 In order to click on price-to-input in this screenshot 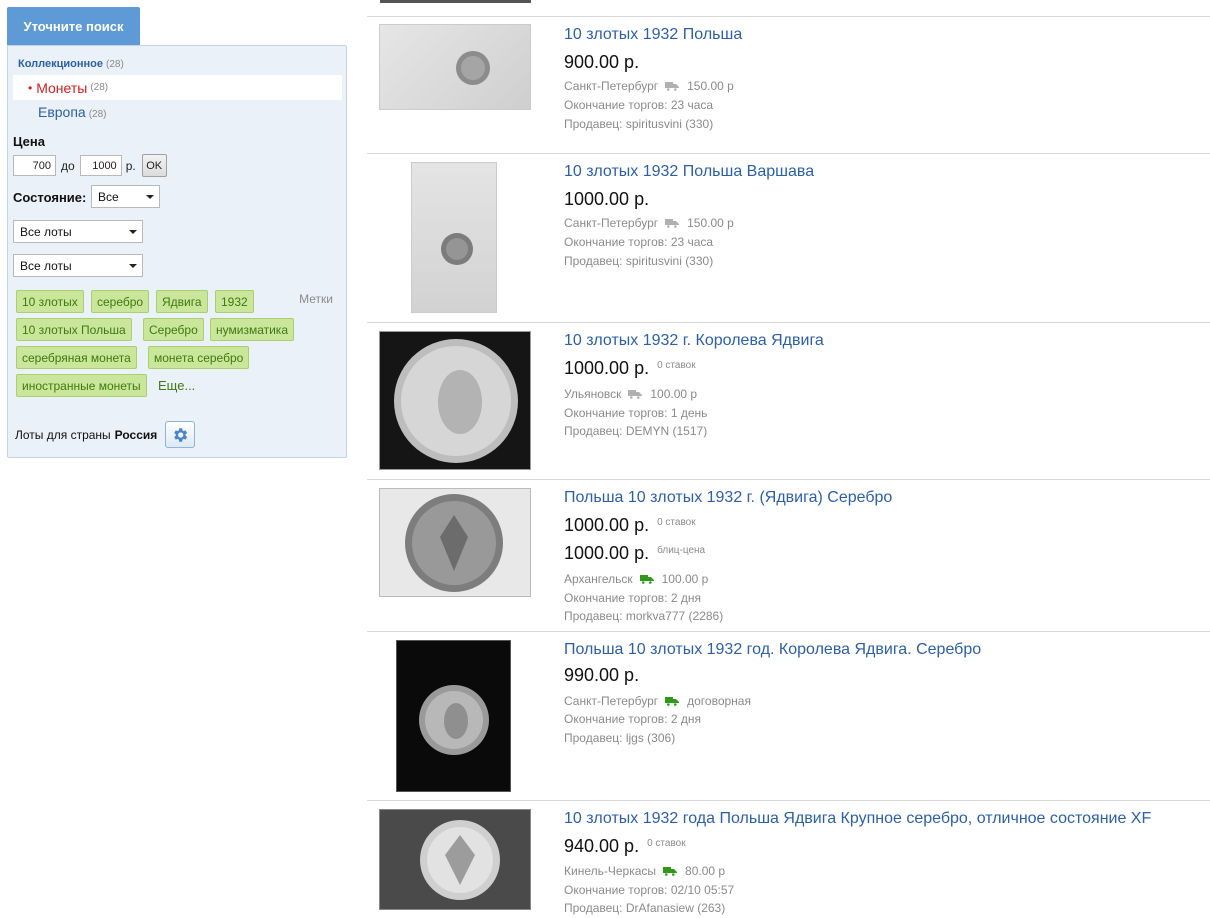, I will do `click(100, 165)`.